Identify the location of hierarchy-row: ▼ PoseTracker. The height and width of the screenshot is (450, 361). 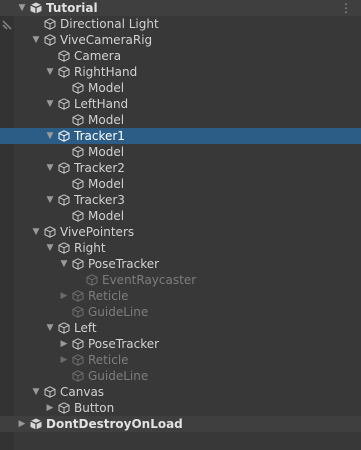
(180, 264).